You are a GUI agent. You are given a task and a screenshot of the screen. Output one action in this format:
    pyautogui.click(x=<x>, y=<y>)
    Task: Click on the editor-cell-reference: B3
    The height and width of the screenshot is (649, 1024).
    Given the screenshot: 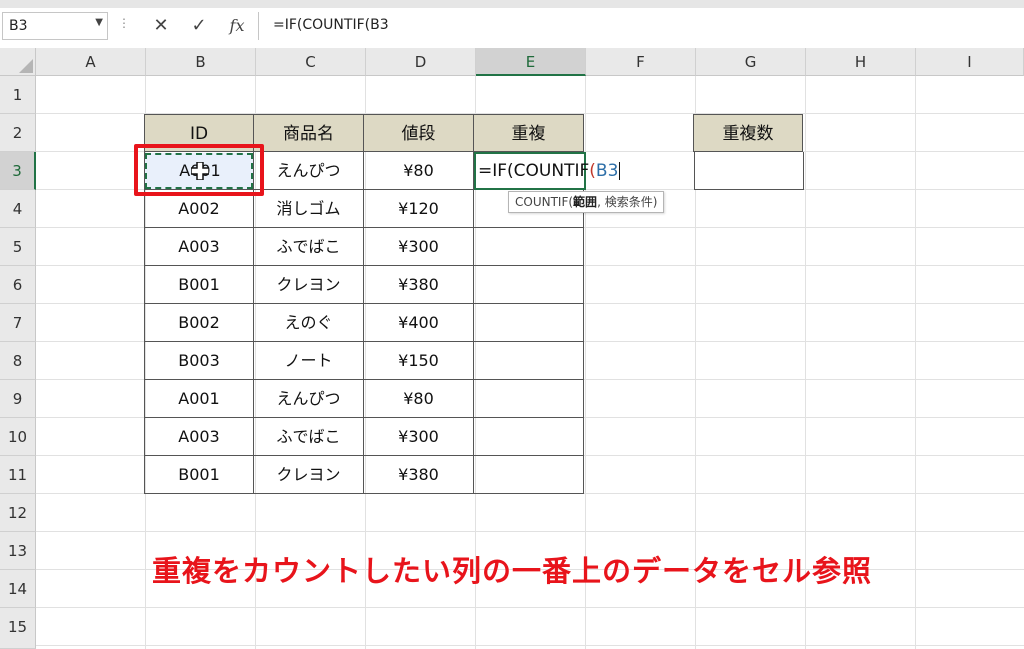 What is the action you would take?
    pyautogui.click(x=607, y=171)
    